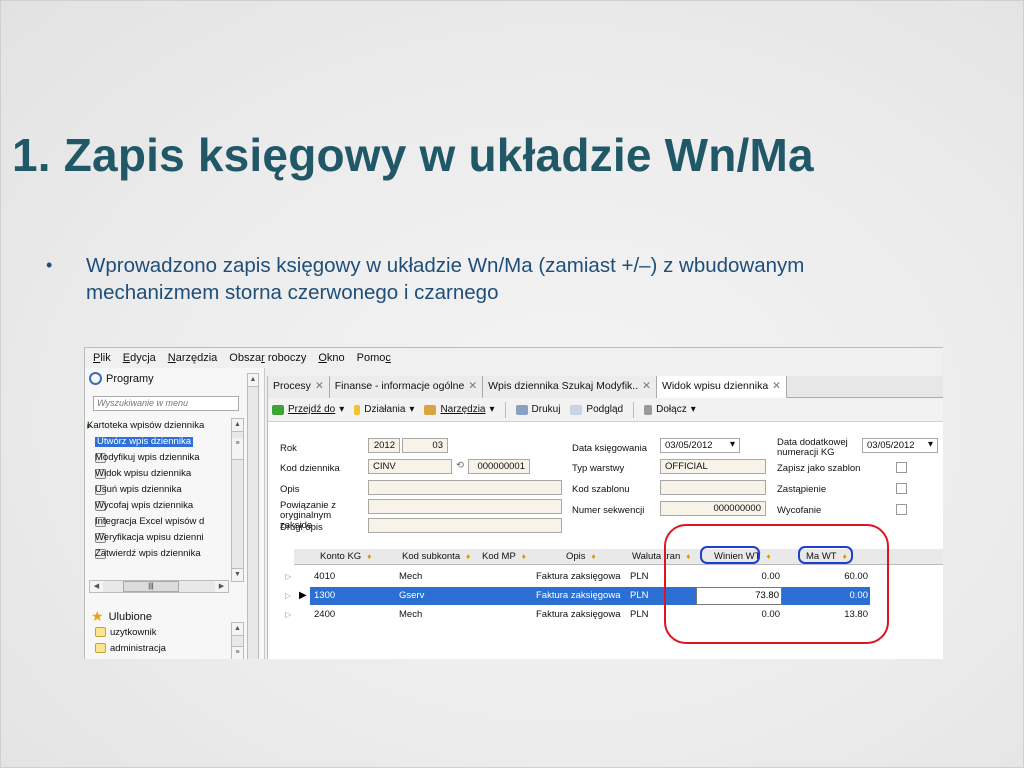 The height and width of the screenshot is (768, 1024). Describe the element at coordinates (430, 409) in the screenshot. I see `tools-icon` at that location.